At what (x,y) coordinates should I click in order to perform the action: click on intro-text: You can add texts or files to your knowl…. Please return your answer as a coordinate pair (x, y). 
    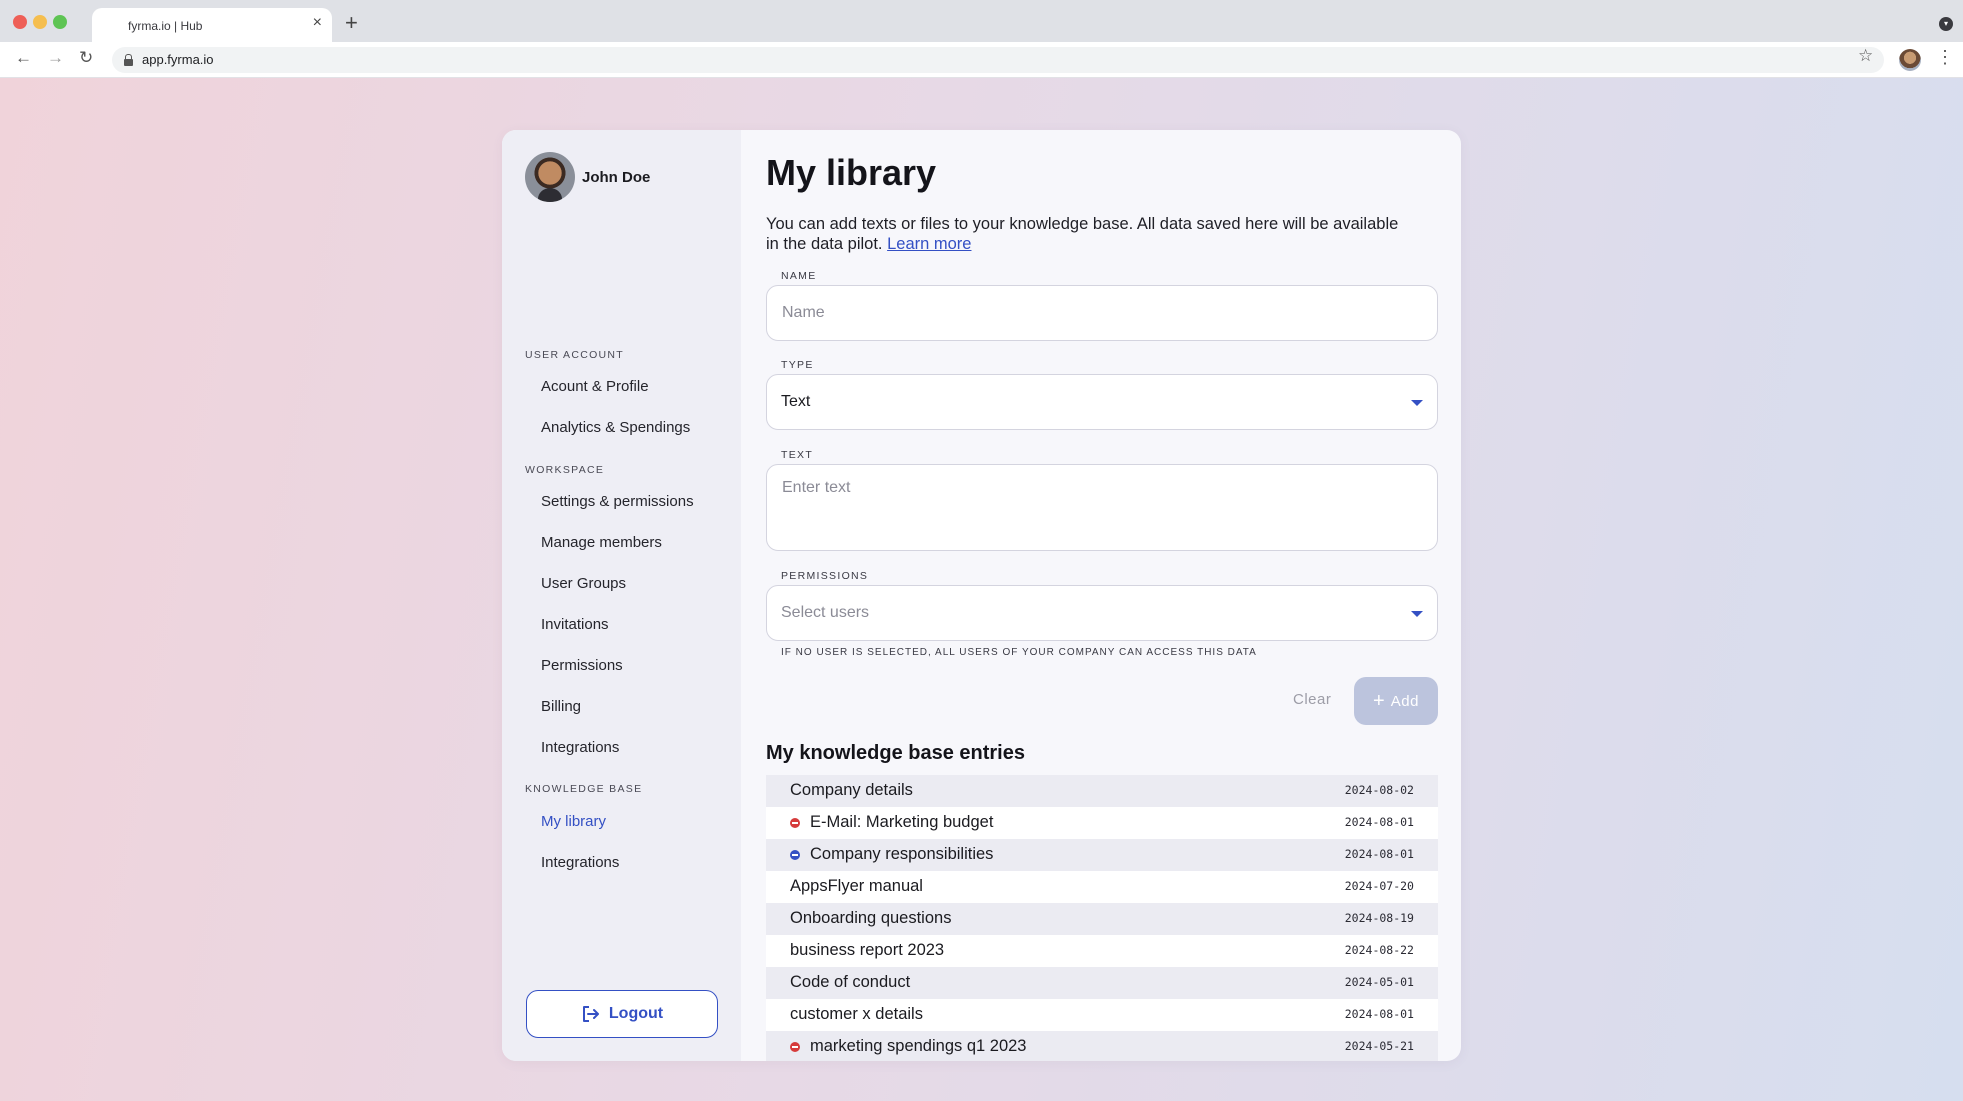
    Looking at the image, I should click on (1086, 234).